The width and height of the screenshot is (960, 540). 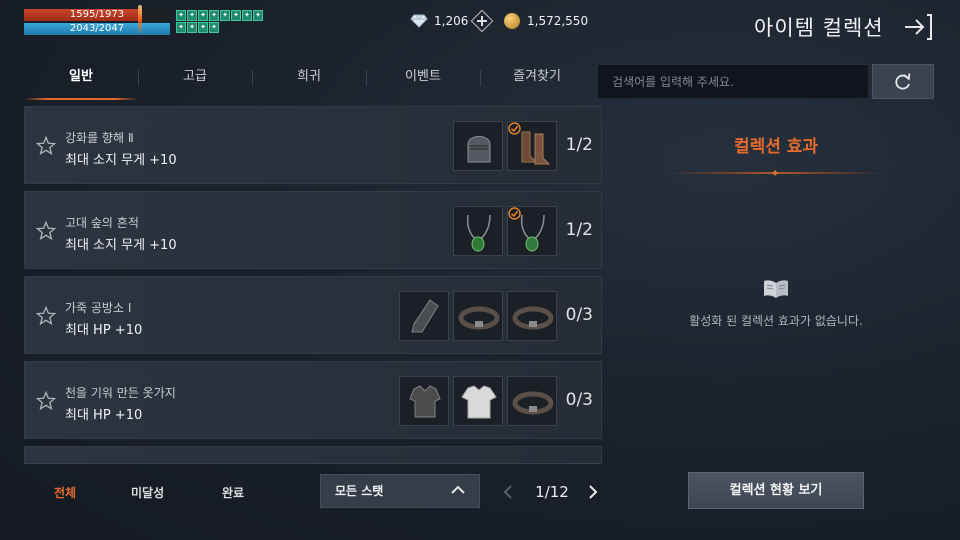 What do you see at coordinates (593, 492) in the screenshot?
I see `next-page-button` at bounding box center [593, 492].